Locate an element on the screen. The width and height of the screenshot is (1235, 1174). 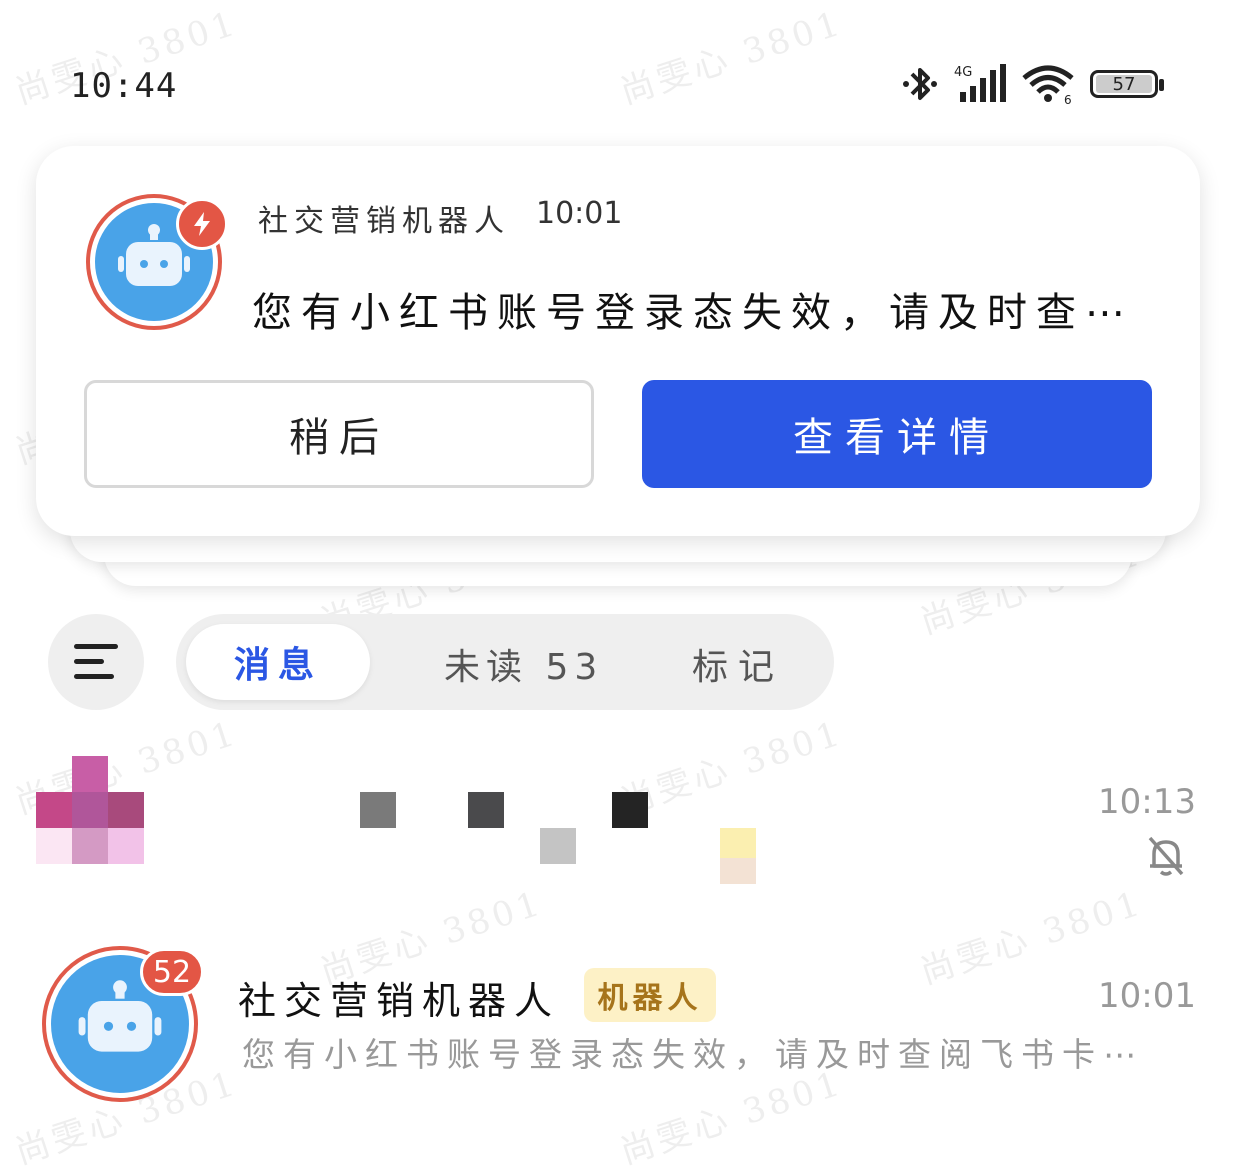
notification-body: 您有小红书账号登录态失效，请及时查⋯ is located at coordinates (693, 313).